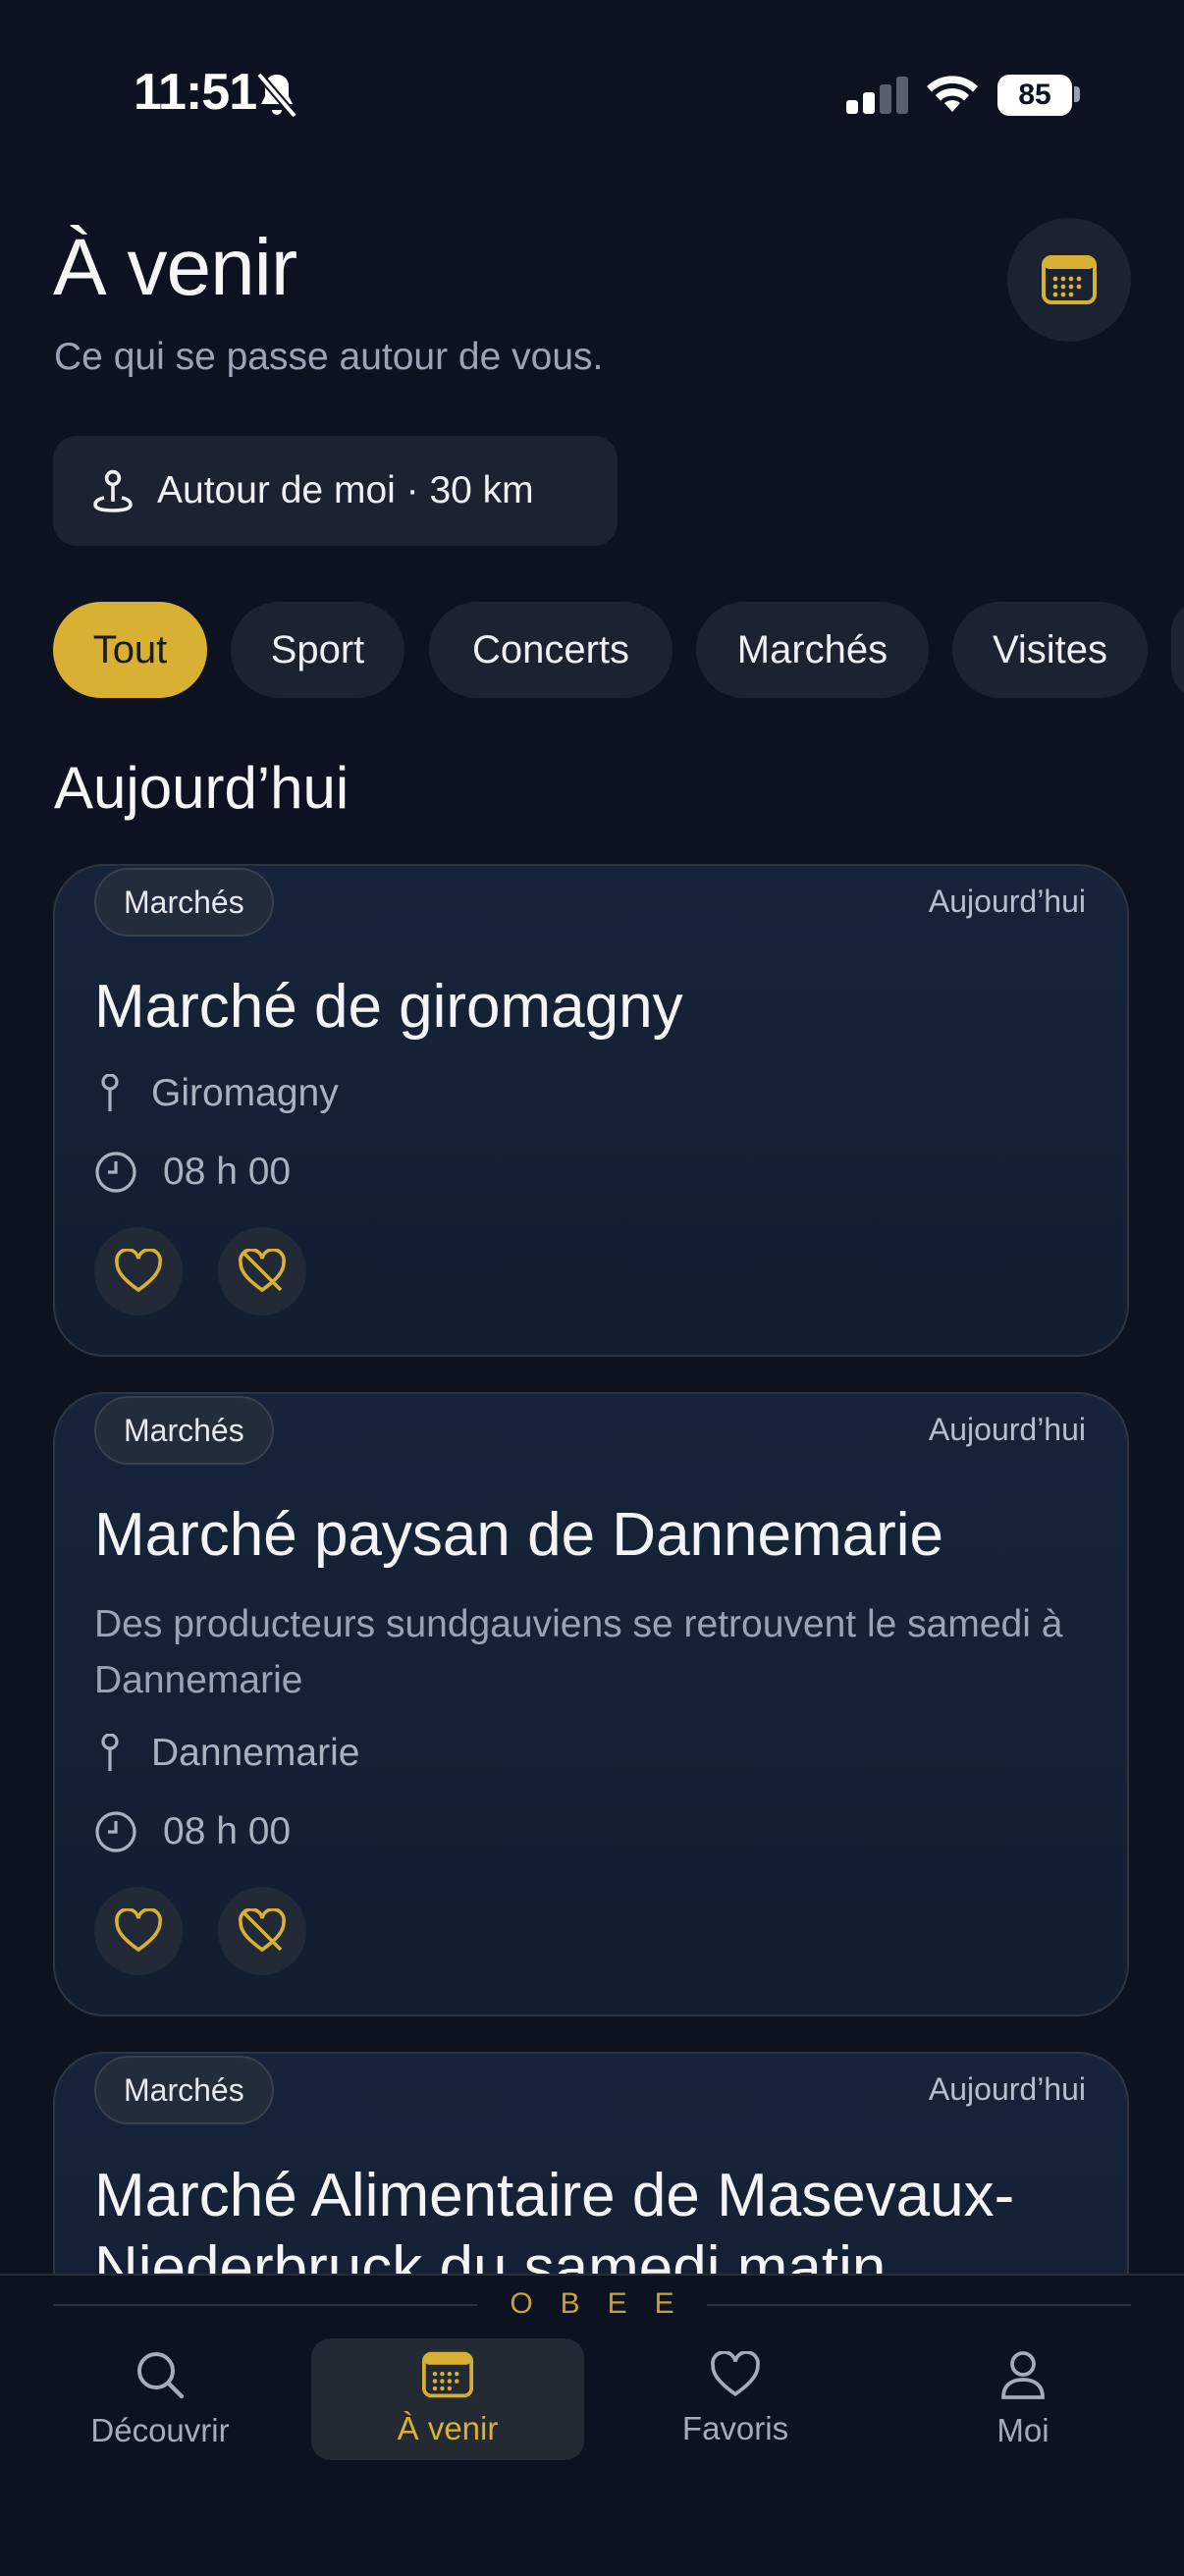 The height and width of the screenshot is (2576, 1184). I want to click on nav-tab-label: Favoris, so click(735, 2428).